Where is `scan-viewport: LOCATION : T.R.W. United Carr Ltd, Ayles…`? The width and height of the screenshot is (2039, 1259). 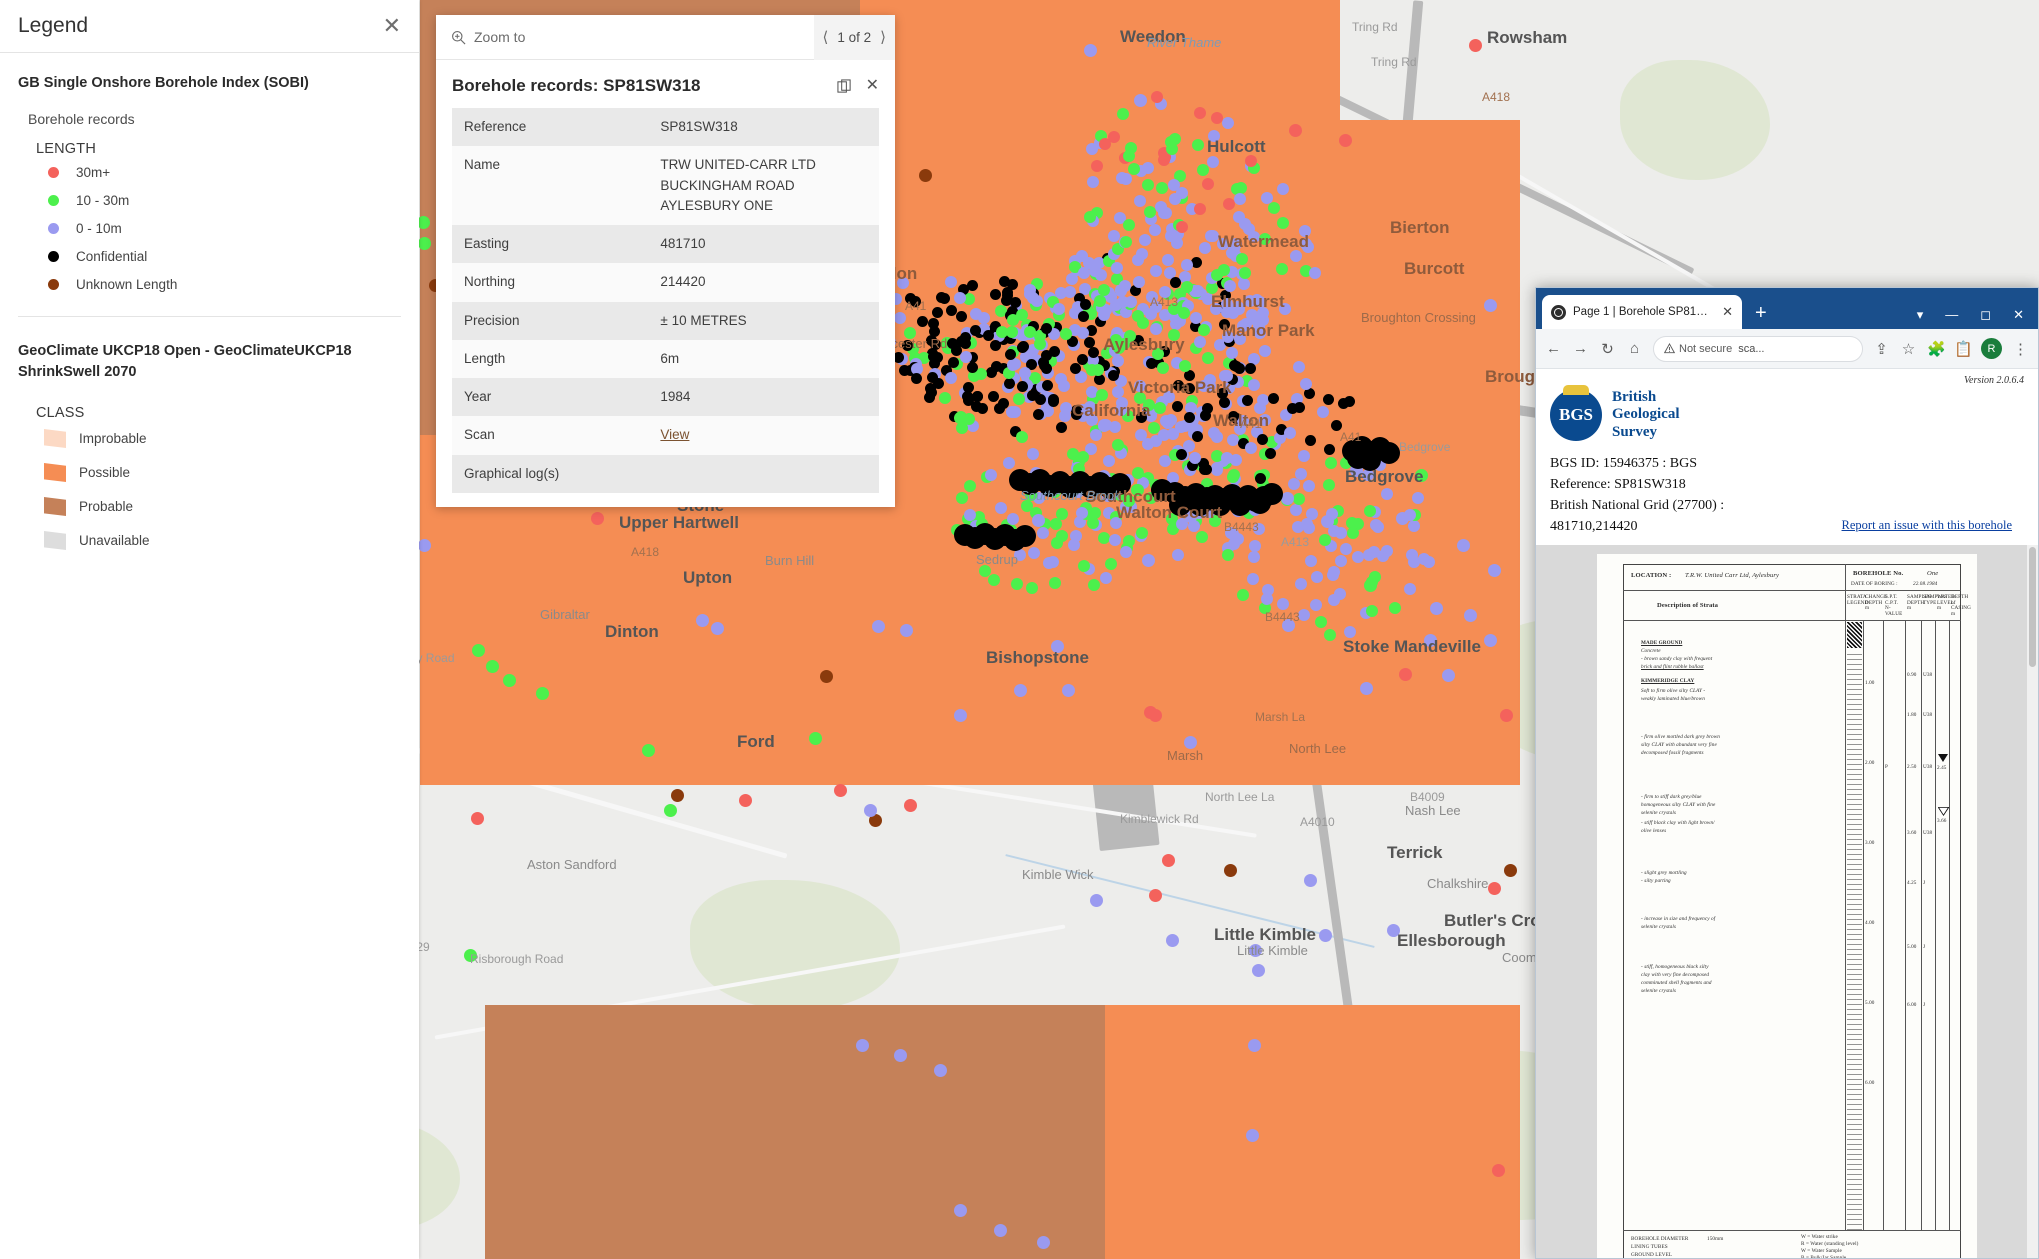 scan-viewport: LOCATION : T.R.W. United Carr Ltd, Ayles… is located at coordinates (1787, 901).